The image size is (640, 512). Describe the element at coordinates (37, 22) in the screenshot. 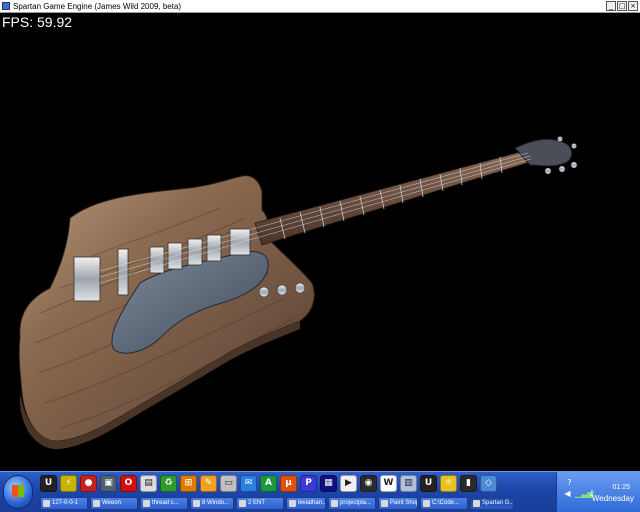

I see `fps-counter: FPS: 59.92` at that location.